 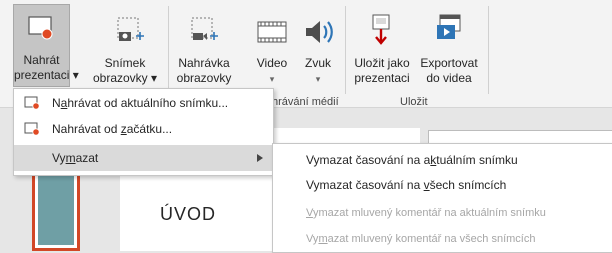 What do you see at coordinates (381, 29) in the screenshot?
I see `save-show-icon` at bounding box center [381, 29].